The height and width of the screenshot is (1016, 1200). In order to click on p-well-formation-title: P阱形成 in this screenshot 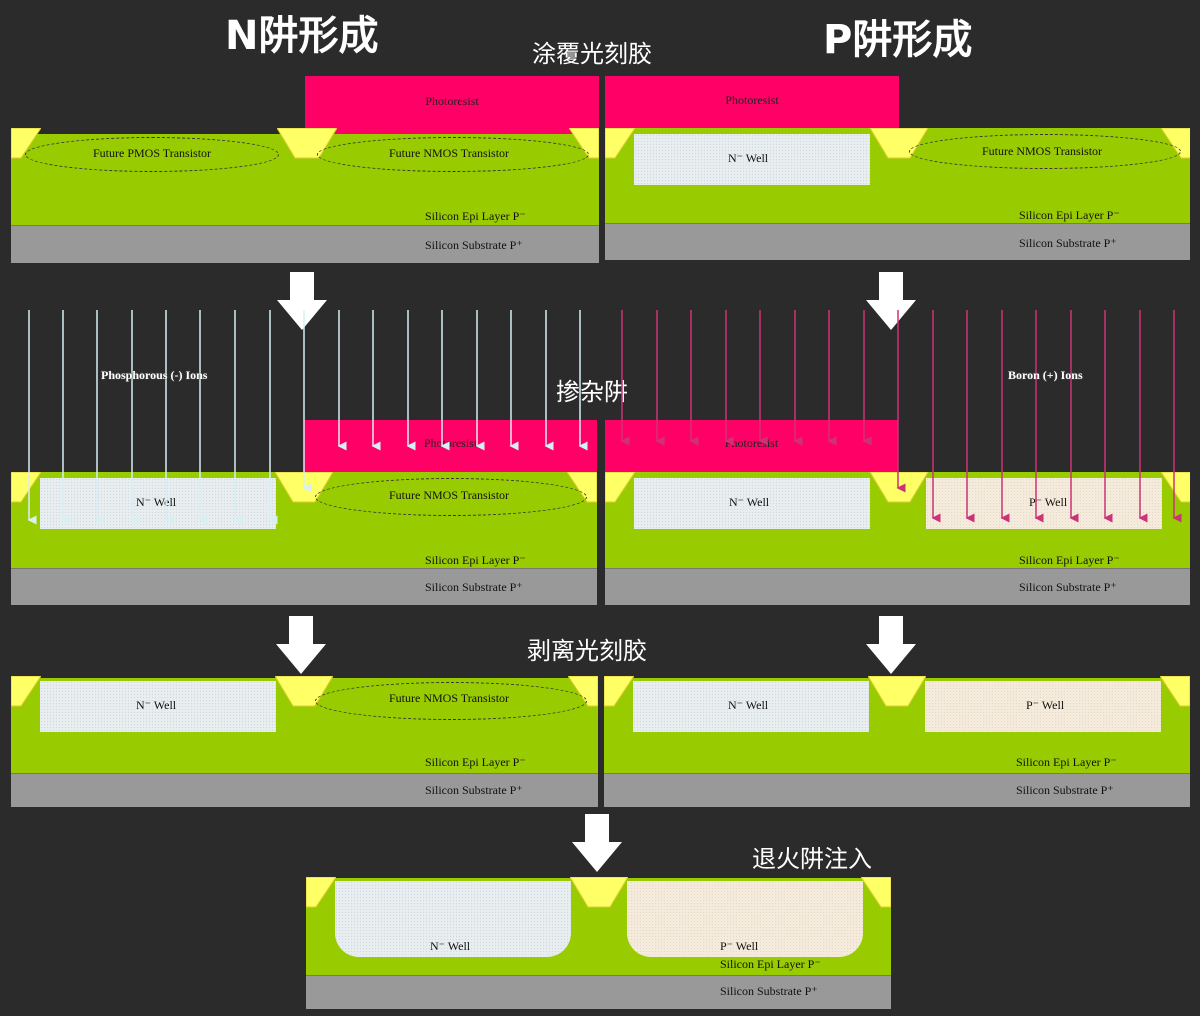, I will do `click(898, 40)`.